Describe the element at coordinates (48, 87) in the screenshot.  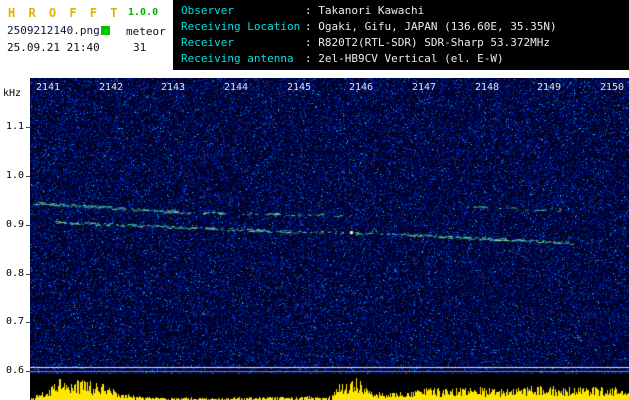
I see `x-axis-tick: 2141` at that location.